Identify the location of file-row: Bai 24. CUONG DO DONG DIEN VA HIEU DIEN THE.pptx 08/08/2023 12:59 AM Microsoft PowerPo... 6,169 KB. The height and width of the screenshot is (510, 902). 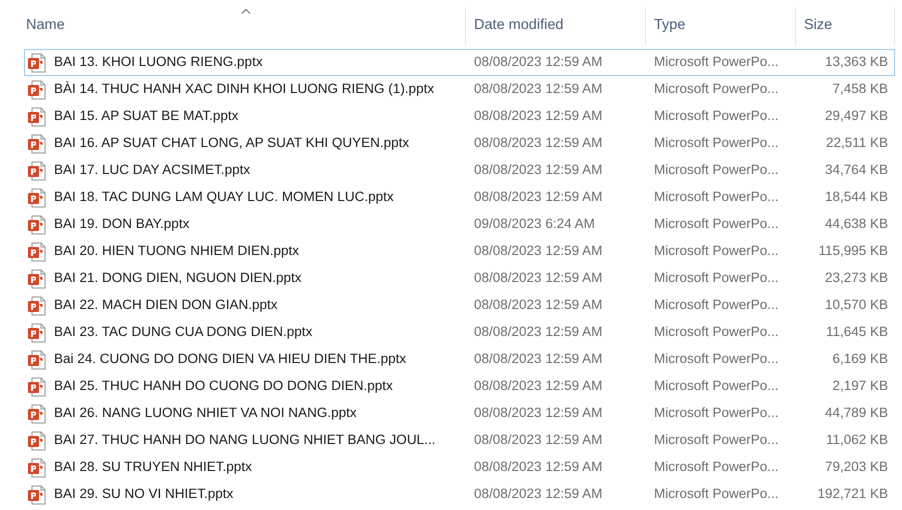
(459, 359).